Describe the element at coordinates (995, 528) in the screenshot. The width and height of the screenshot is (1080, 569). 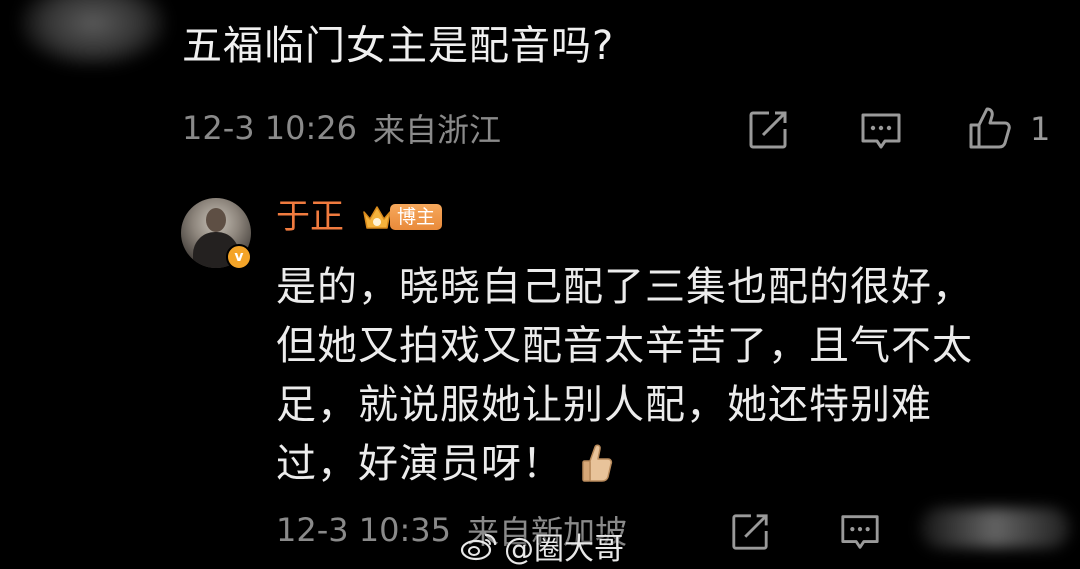
I see `reply-like-area-blurred` at that location.